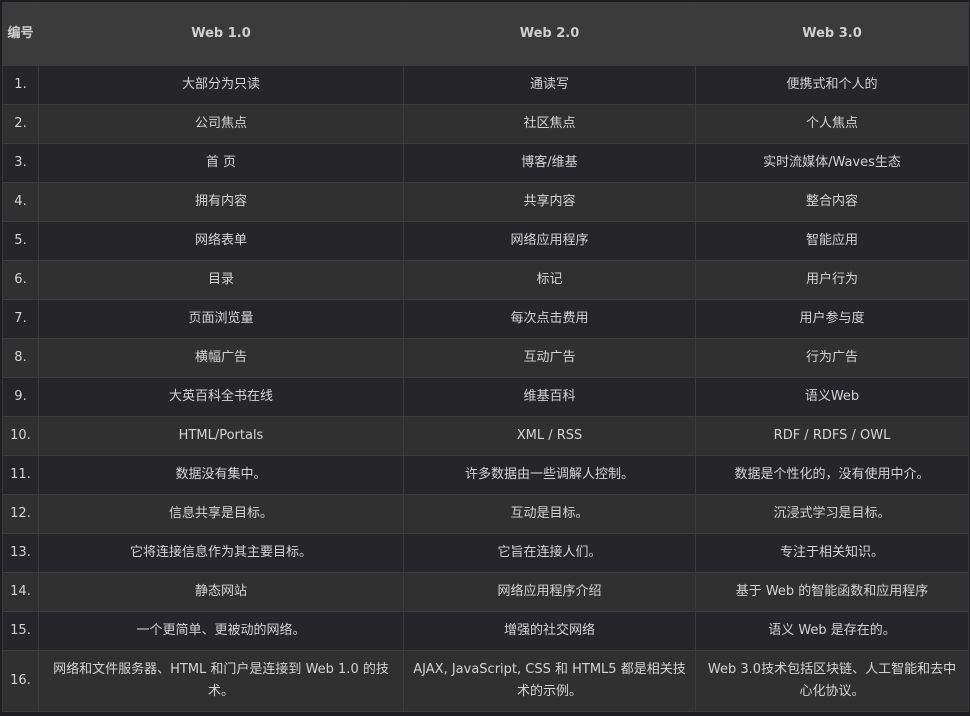  Describe the element at coordinates (549, 241) in the screenshot. I see `cell-web2: 网络应用程序` at that location.